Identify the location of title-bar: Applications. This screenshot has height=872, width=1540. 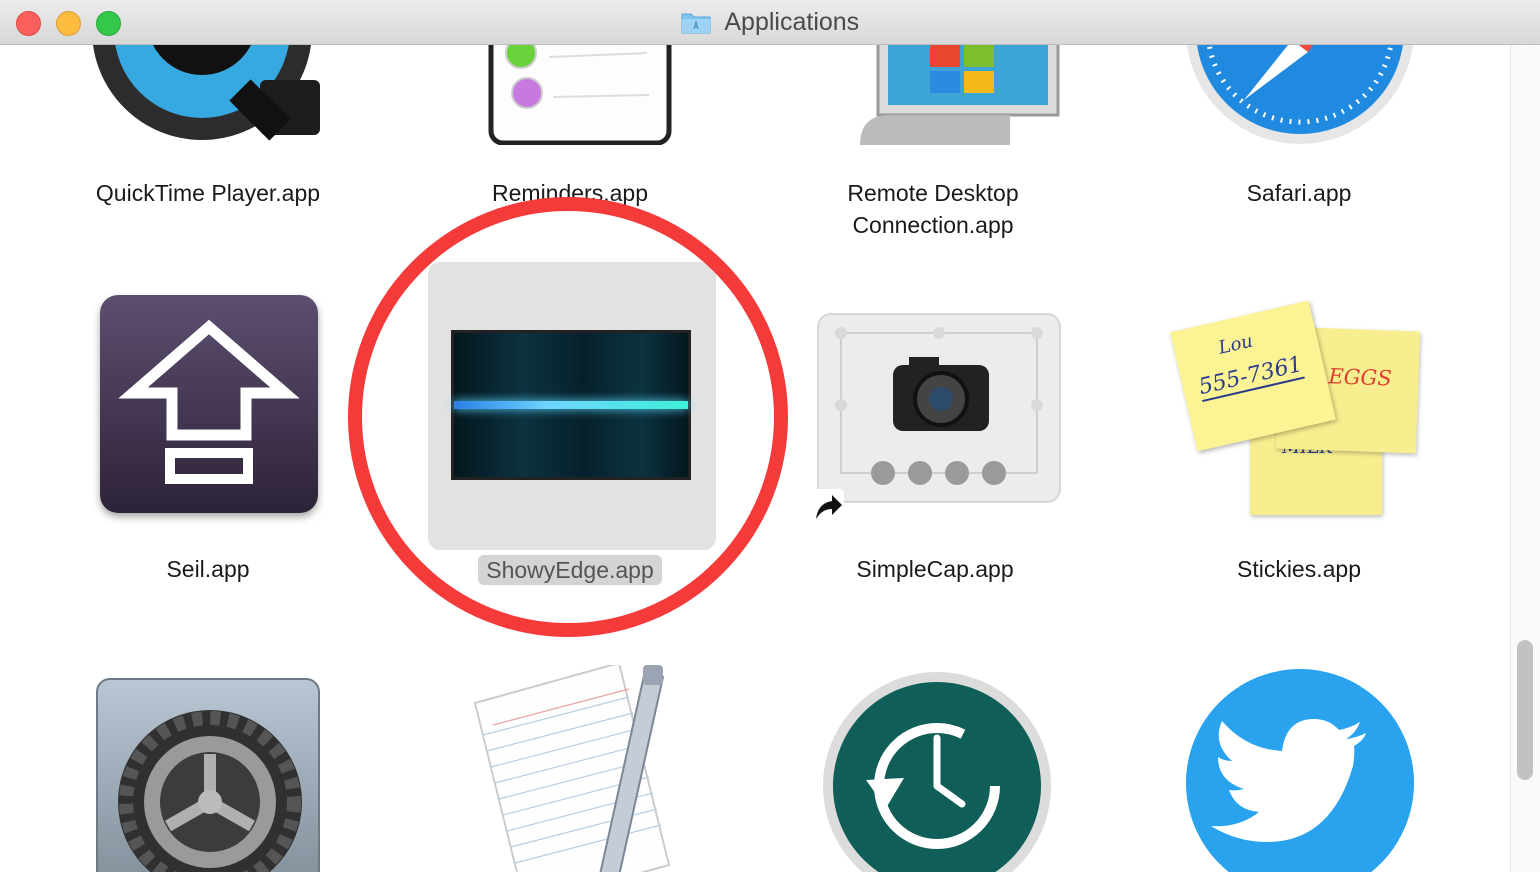
(770, 22).